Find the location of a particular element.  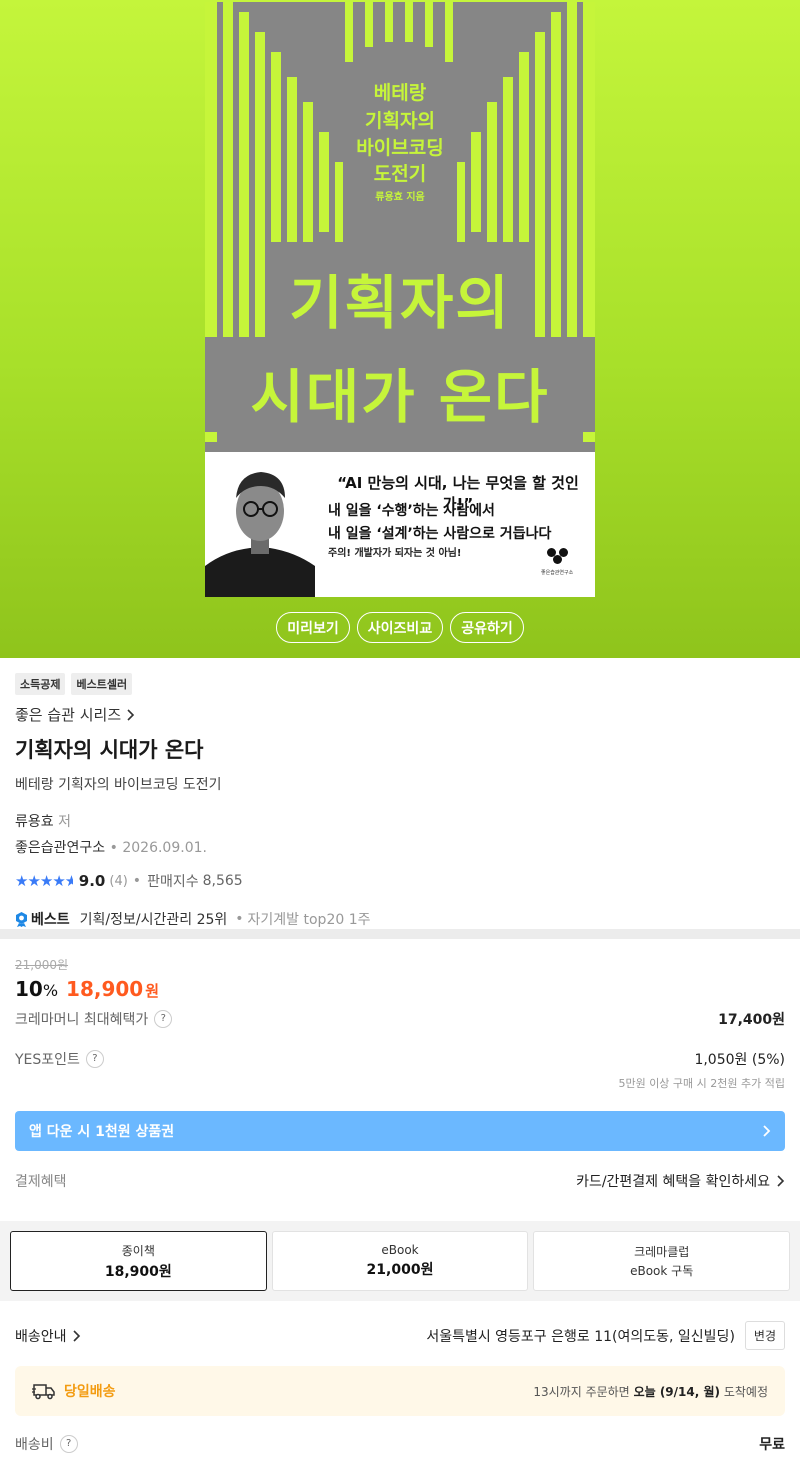

sale-price: 18,900 is located at coordinates (105, 989).